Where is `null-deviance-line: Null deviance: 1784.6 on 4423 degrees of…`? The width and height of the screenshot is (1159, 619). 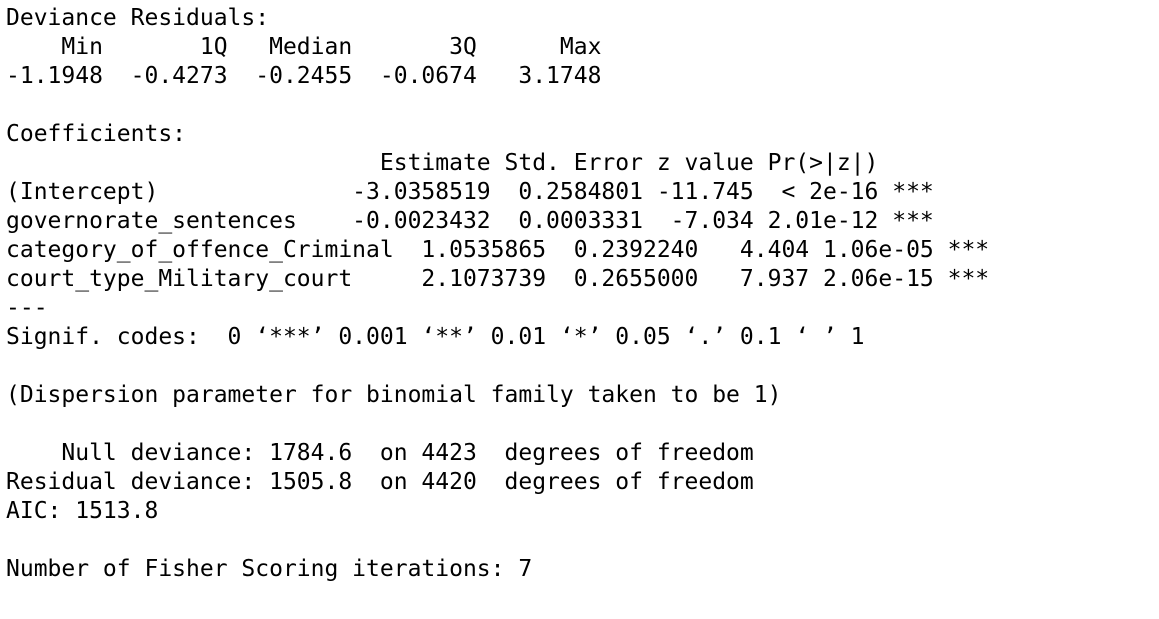
null-deviance-line: Null deviance: 1784.6 on 4423 degrees of… is located at coordinates (380, 453).